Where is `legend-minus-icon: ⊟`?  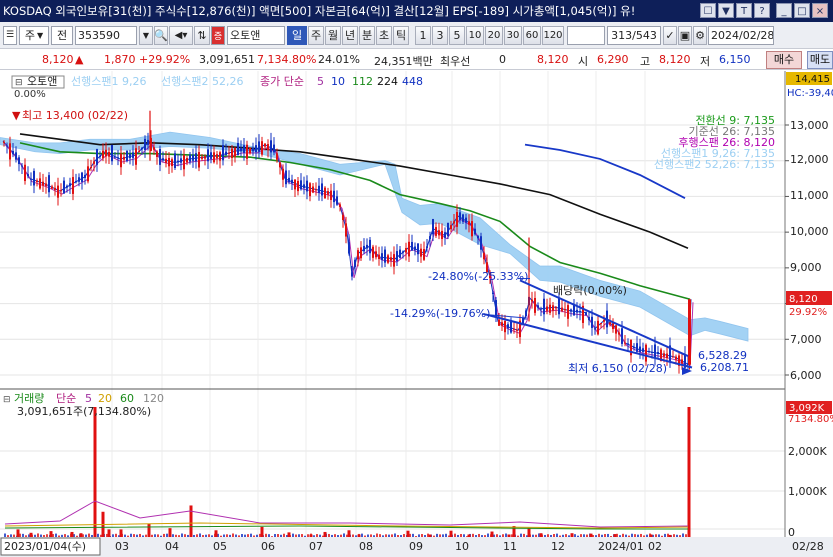 legend-minus-icon: ⊟ is located at coordinates (19, 83).